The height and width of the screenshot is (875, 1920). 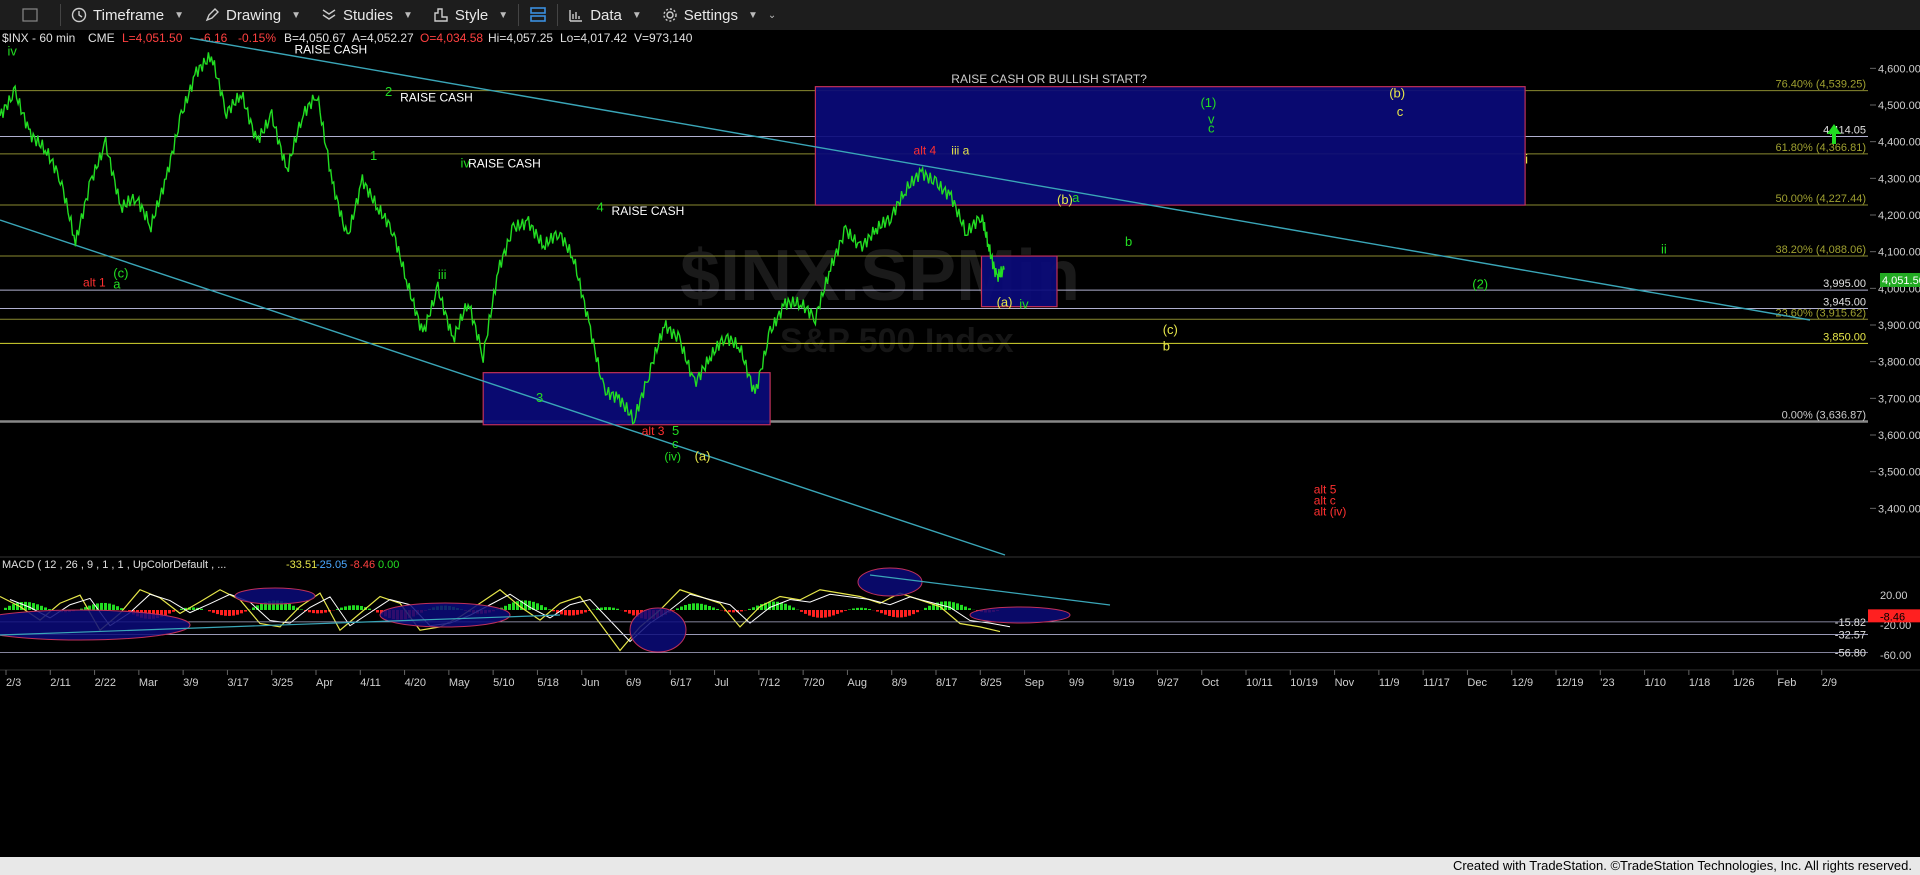 What do you see at coordinates (252, 15) in the screenshot?
I see `drawing-menu: Drawing ▼` at bounding box center [252, 15].